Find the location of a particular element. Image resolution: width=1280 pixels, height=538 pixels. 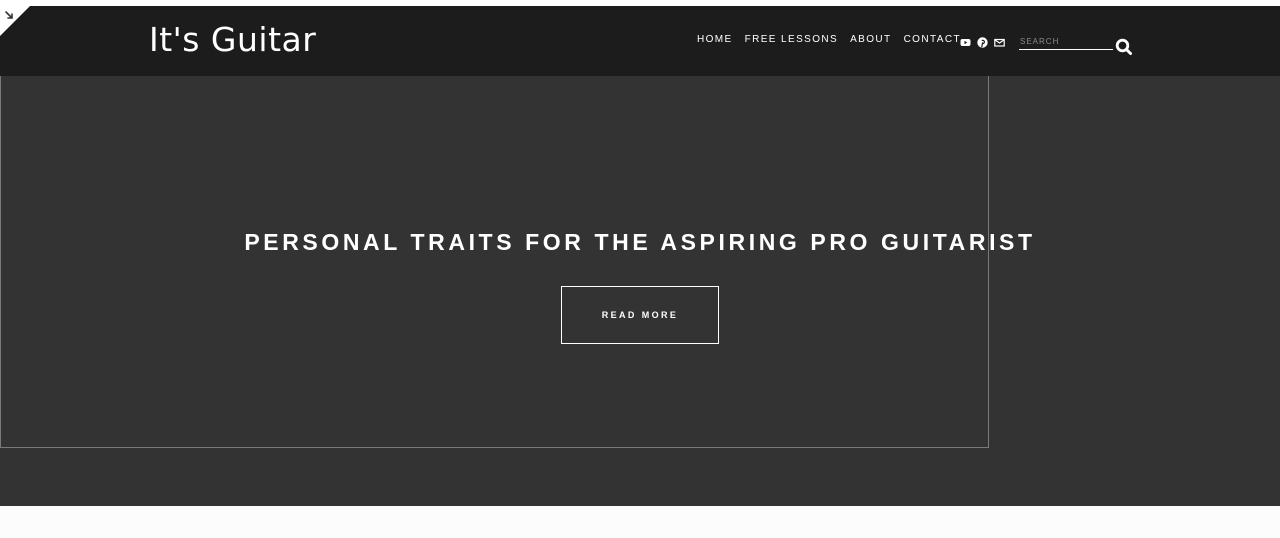

main-nav: HOME FREE LESSONS ABOUT CONTACT is located at coordinates (829, 40).